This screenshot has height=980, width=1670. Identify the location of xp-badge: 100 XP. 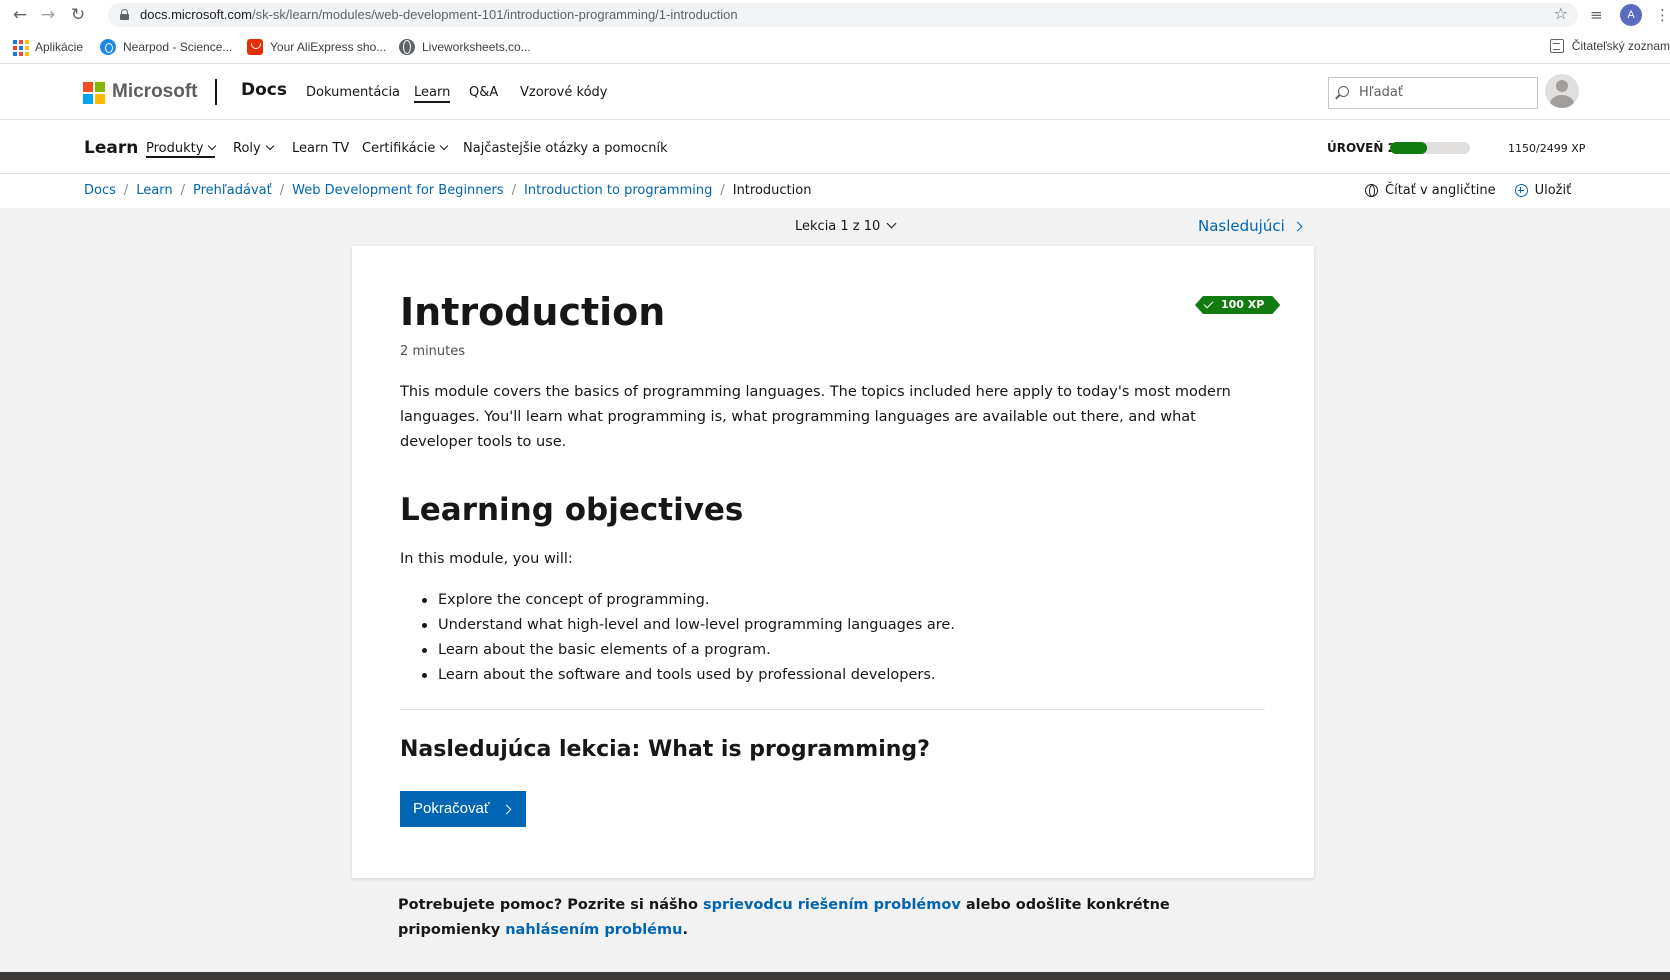
(1237, 305).